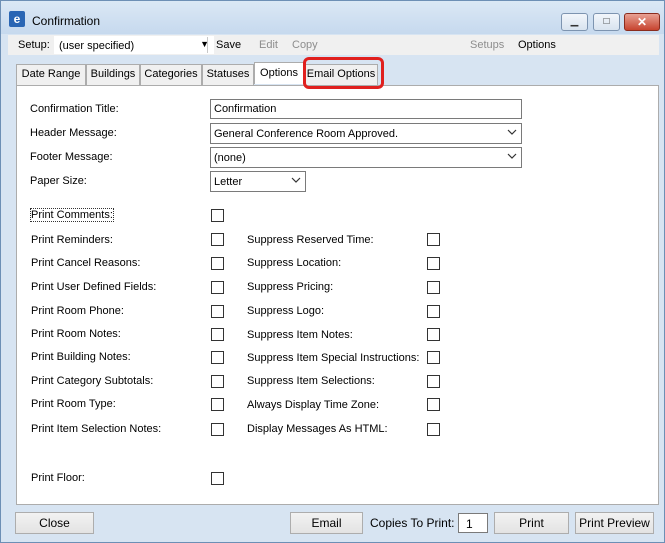 The width and height of the screenshot is (665, 543). I want to click on print-item-selection-notes-label: Print Item Selection Notes:, so click(96, 429).